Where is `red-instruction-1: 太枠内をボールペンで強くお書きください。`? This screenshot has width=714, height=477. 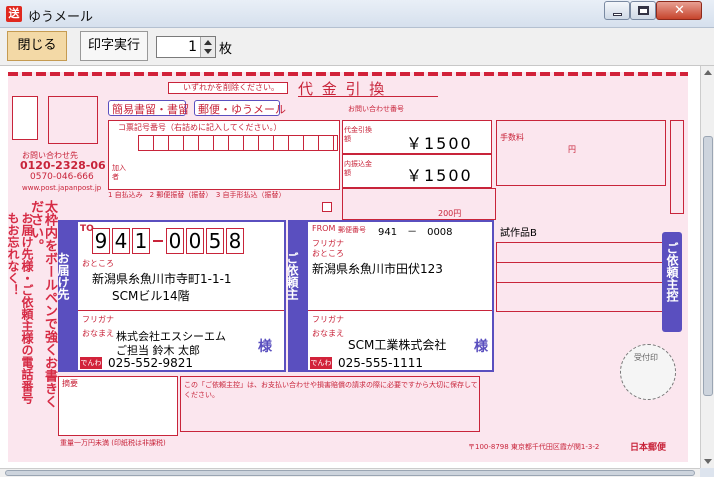 red-instruction-1: 太枠内をボールペンで強くお書きください。 is located at coordinates (42, 304).